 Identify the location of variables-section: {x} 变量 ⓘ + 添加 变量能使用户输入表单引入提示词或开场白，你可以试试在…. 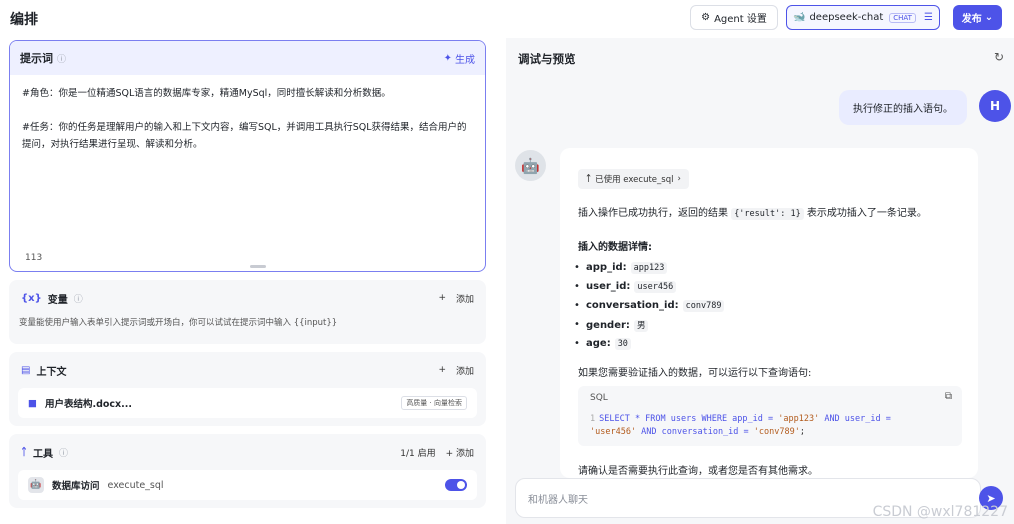
(247, 312).